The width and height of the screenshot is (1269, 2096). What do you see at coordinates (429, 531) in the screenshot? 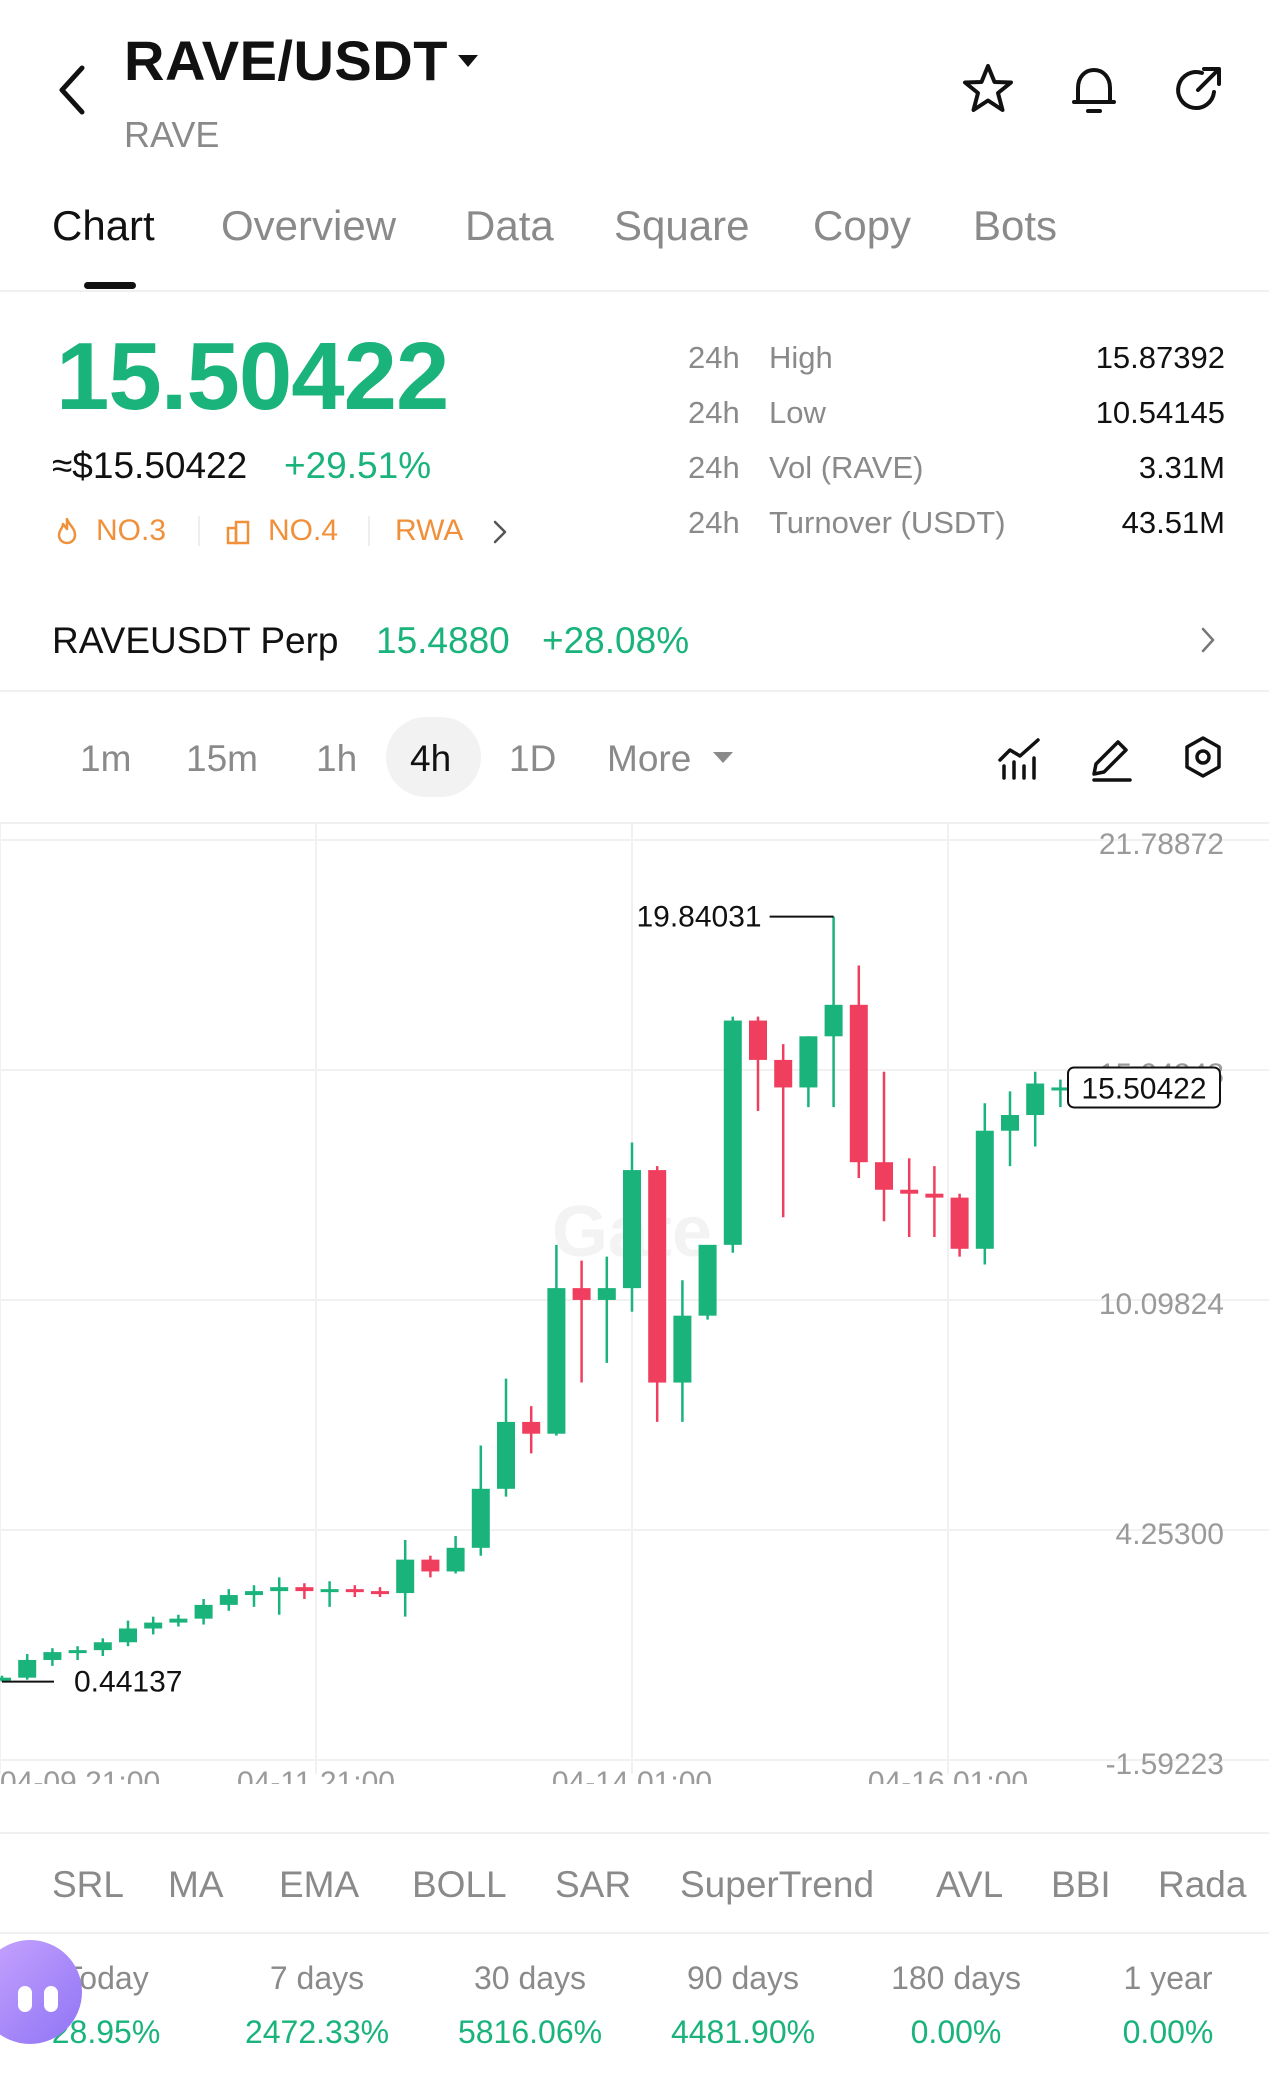
I see `tag-sector: RWA` at bounding box center [429, 531].